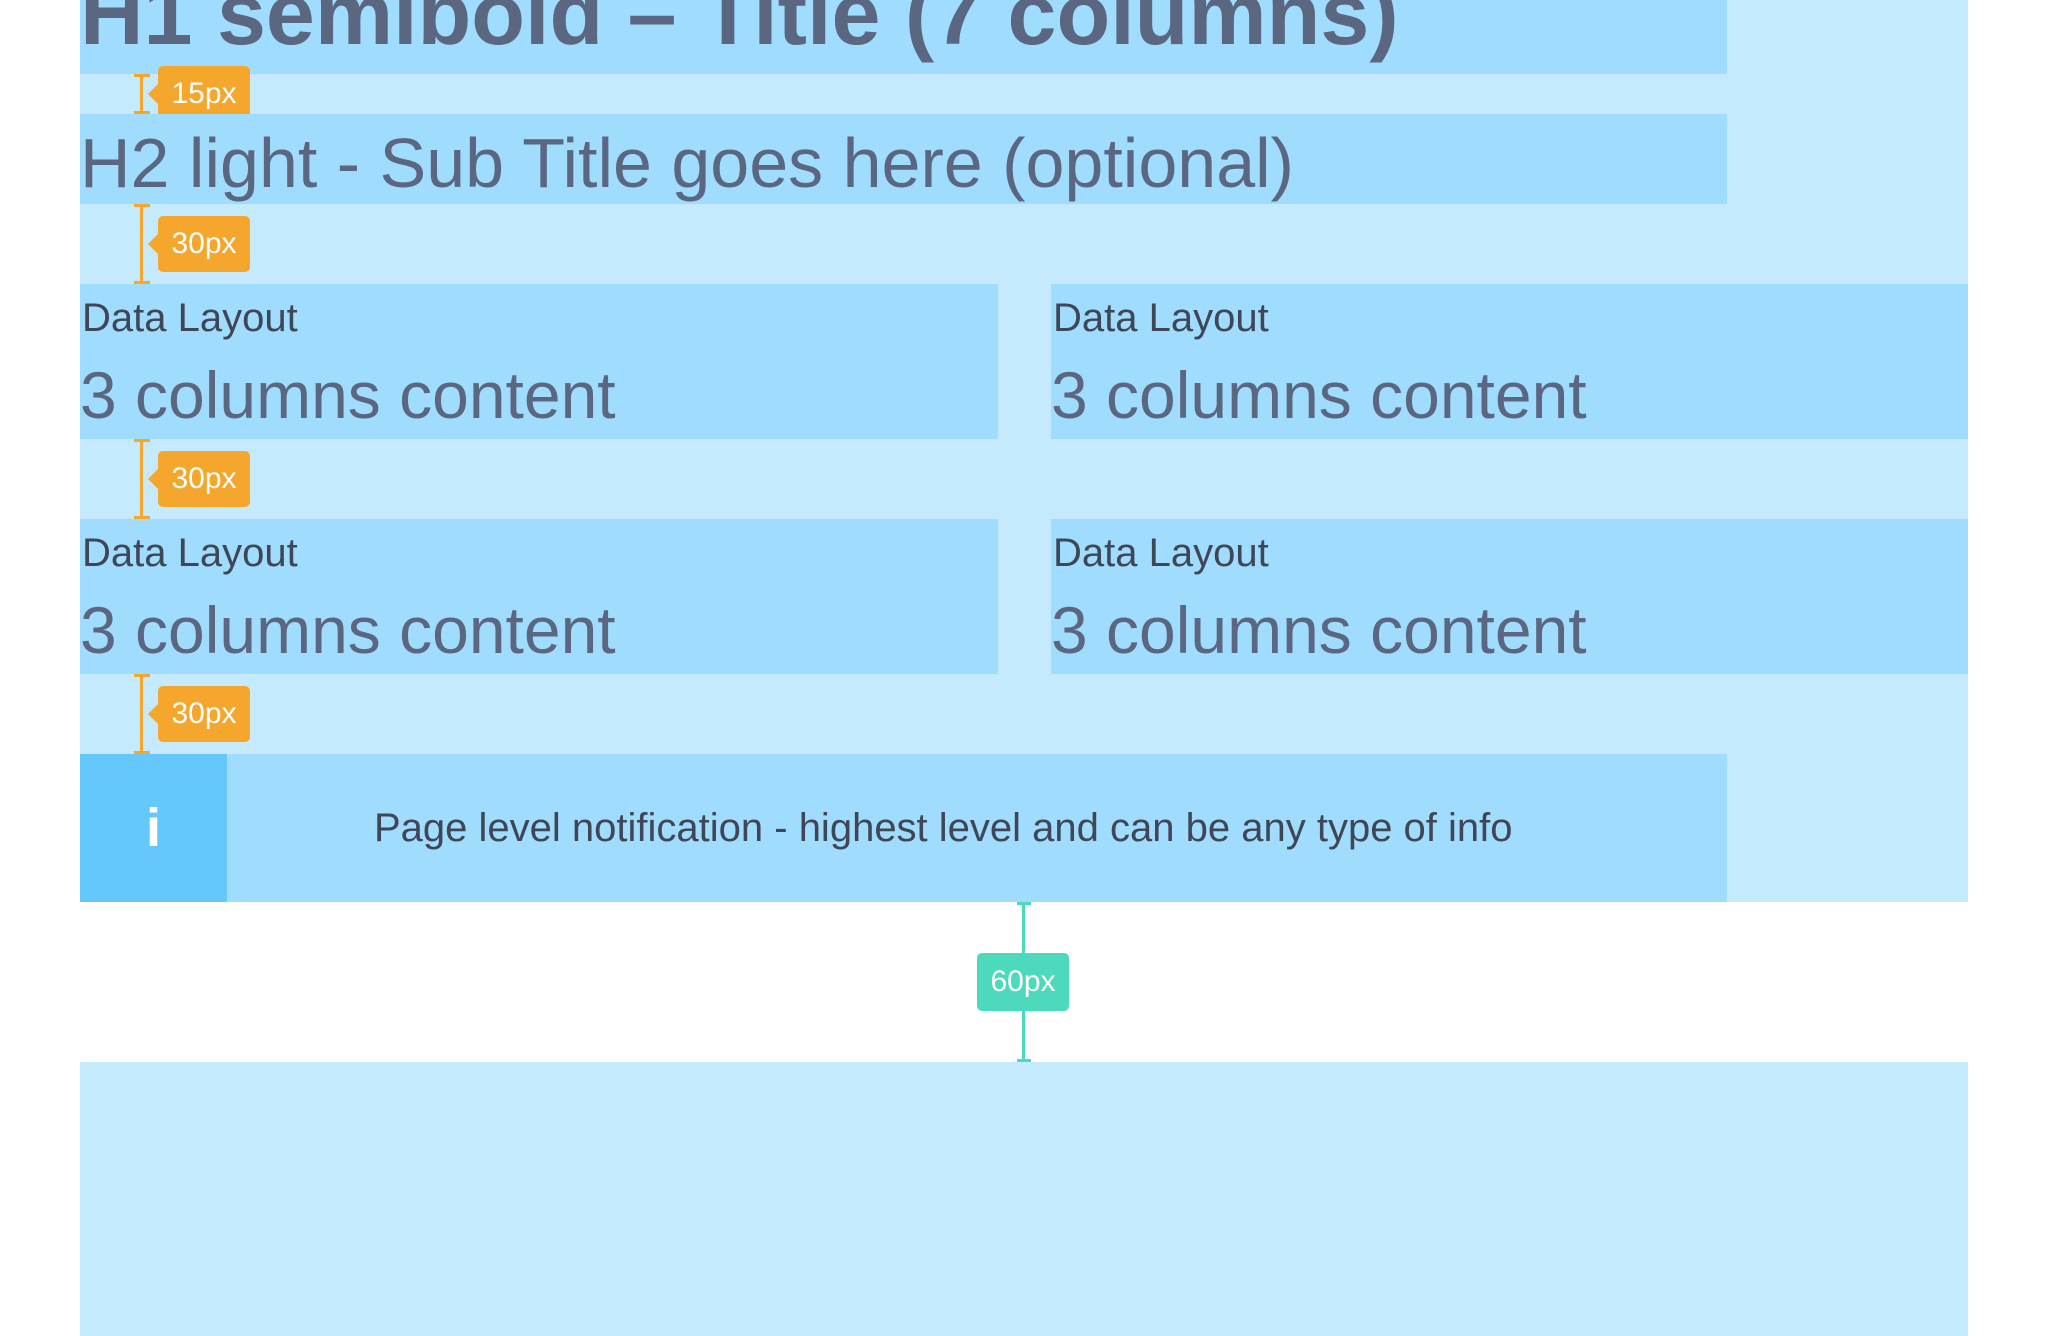 Image resolution: width=2048 pixels, height=1336 pixels. I want to click on info-icon: i, so click(153, 828).